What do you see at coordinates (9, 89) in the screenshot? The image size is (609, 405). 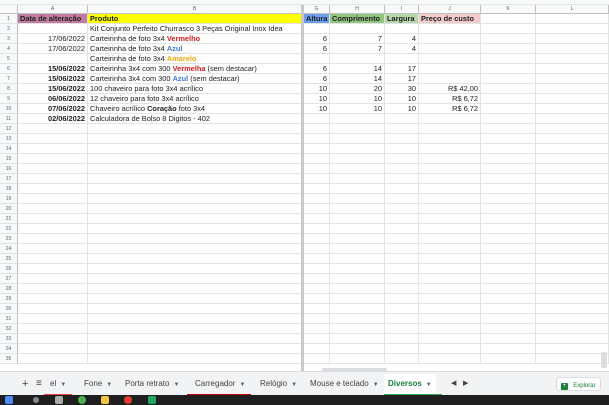 I see `row-number: 8` at bounding box center [9, 89].